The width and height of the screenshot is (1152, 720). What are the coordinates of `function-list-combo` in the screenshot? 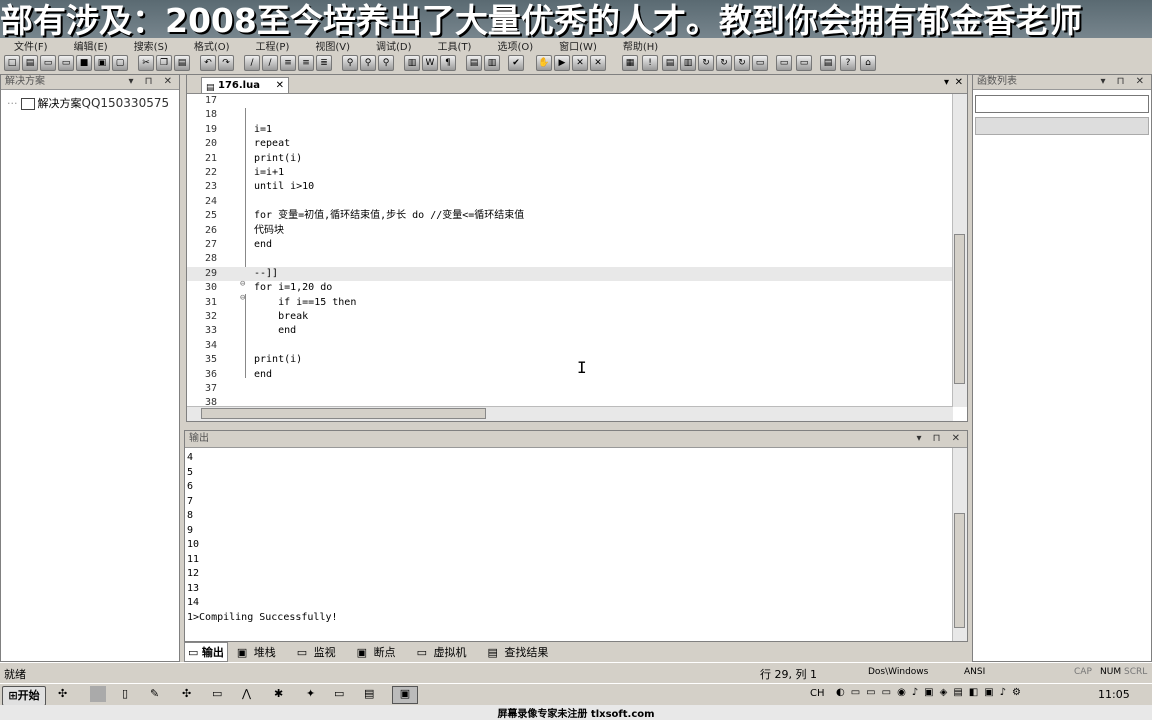 It's located at (1062, 104).